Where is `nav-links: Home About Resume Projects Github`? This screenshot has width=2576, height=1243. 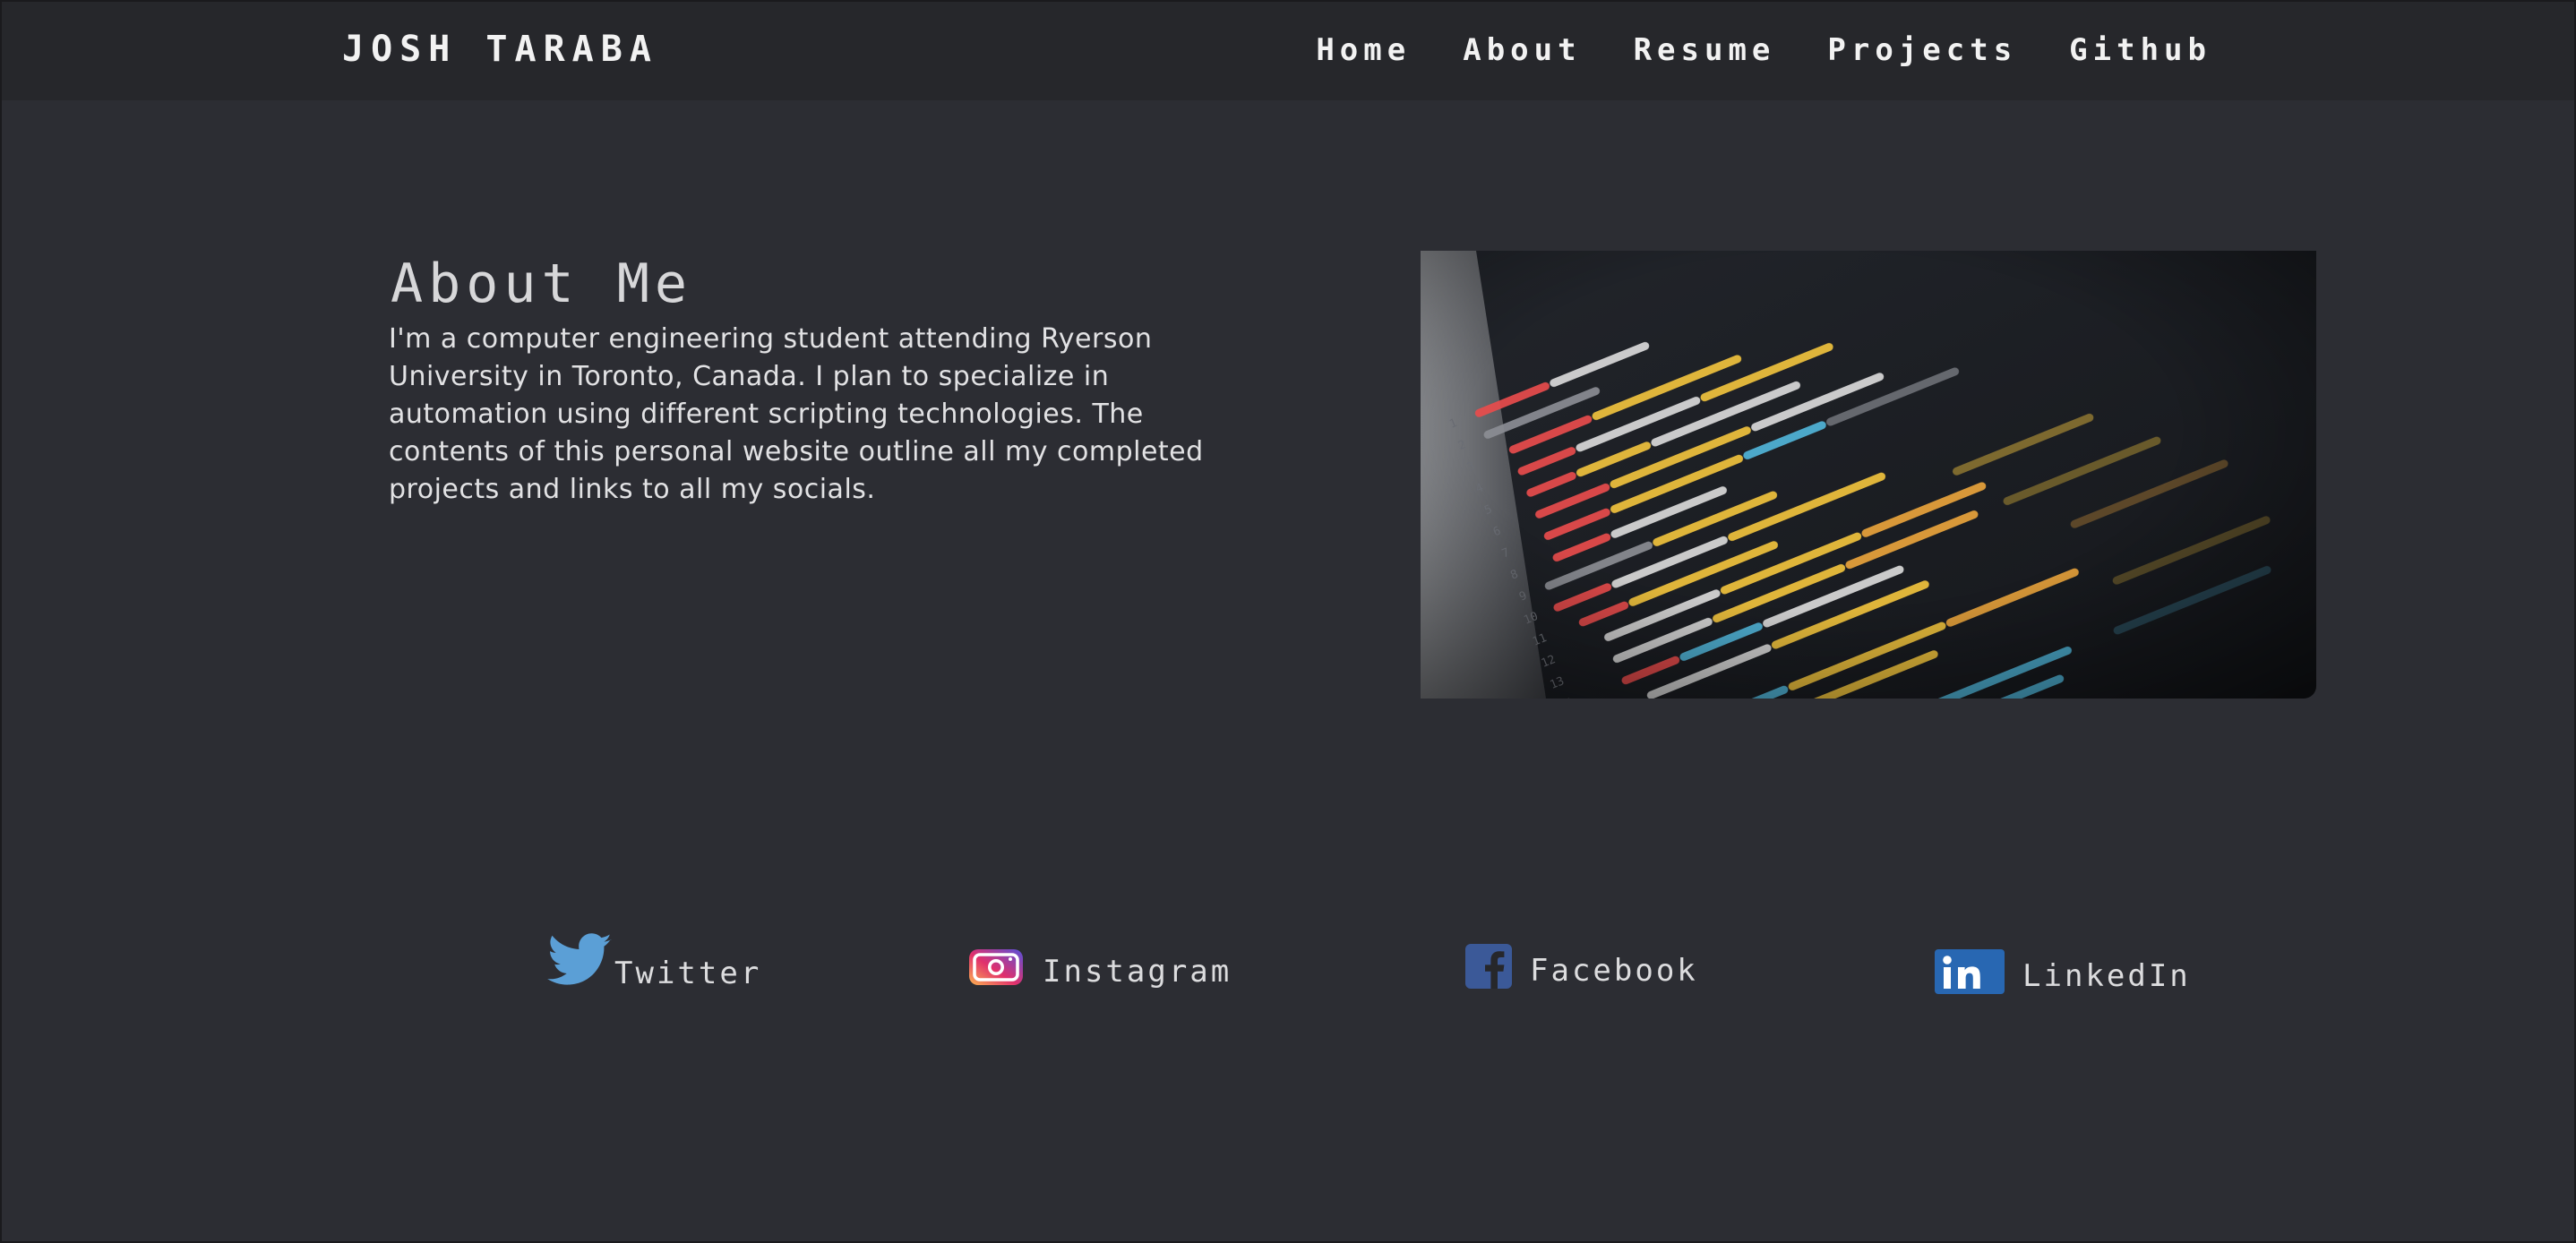
nav-links: Home About Resume Projects Github is located at coordinates (1763, 50).